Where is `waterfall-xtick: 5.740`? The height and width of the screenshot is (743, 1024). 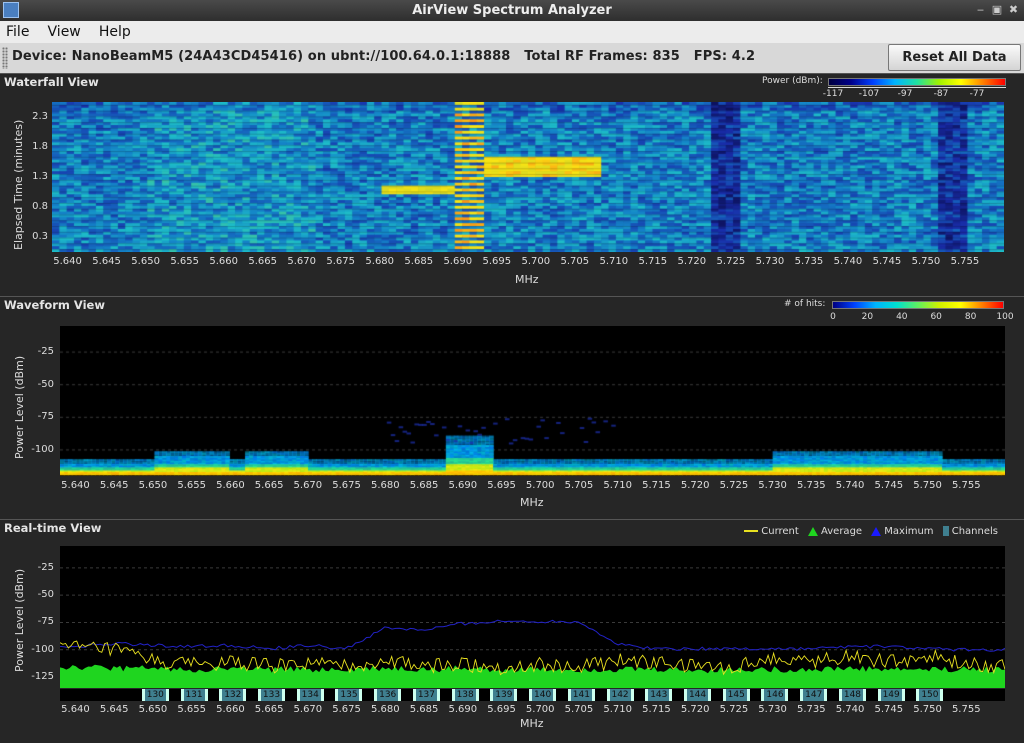
waterfall-xtick: 5.740 is located at coordinates (848, 261).